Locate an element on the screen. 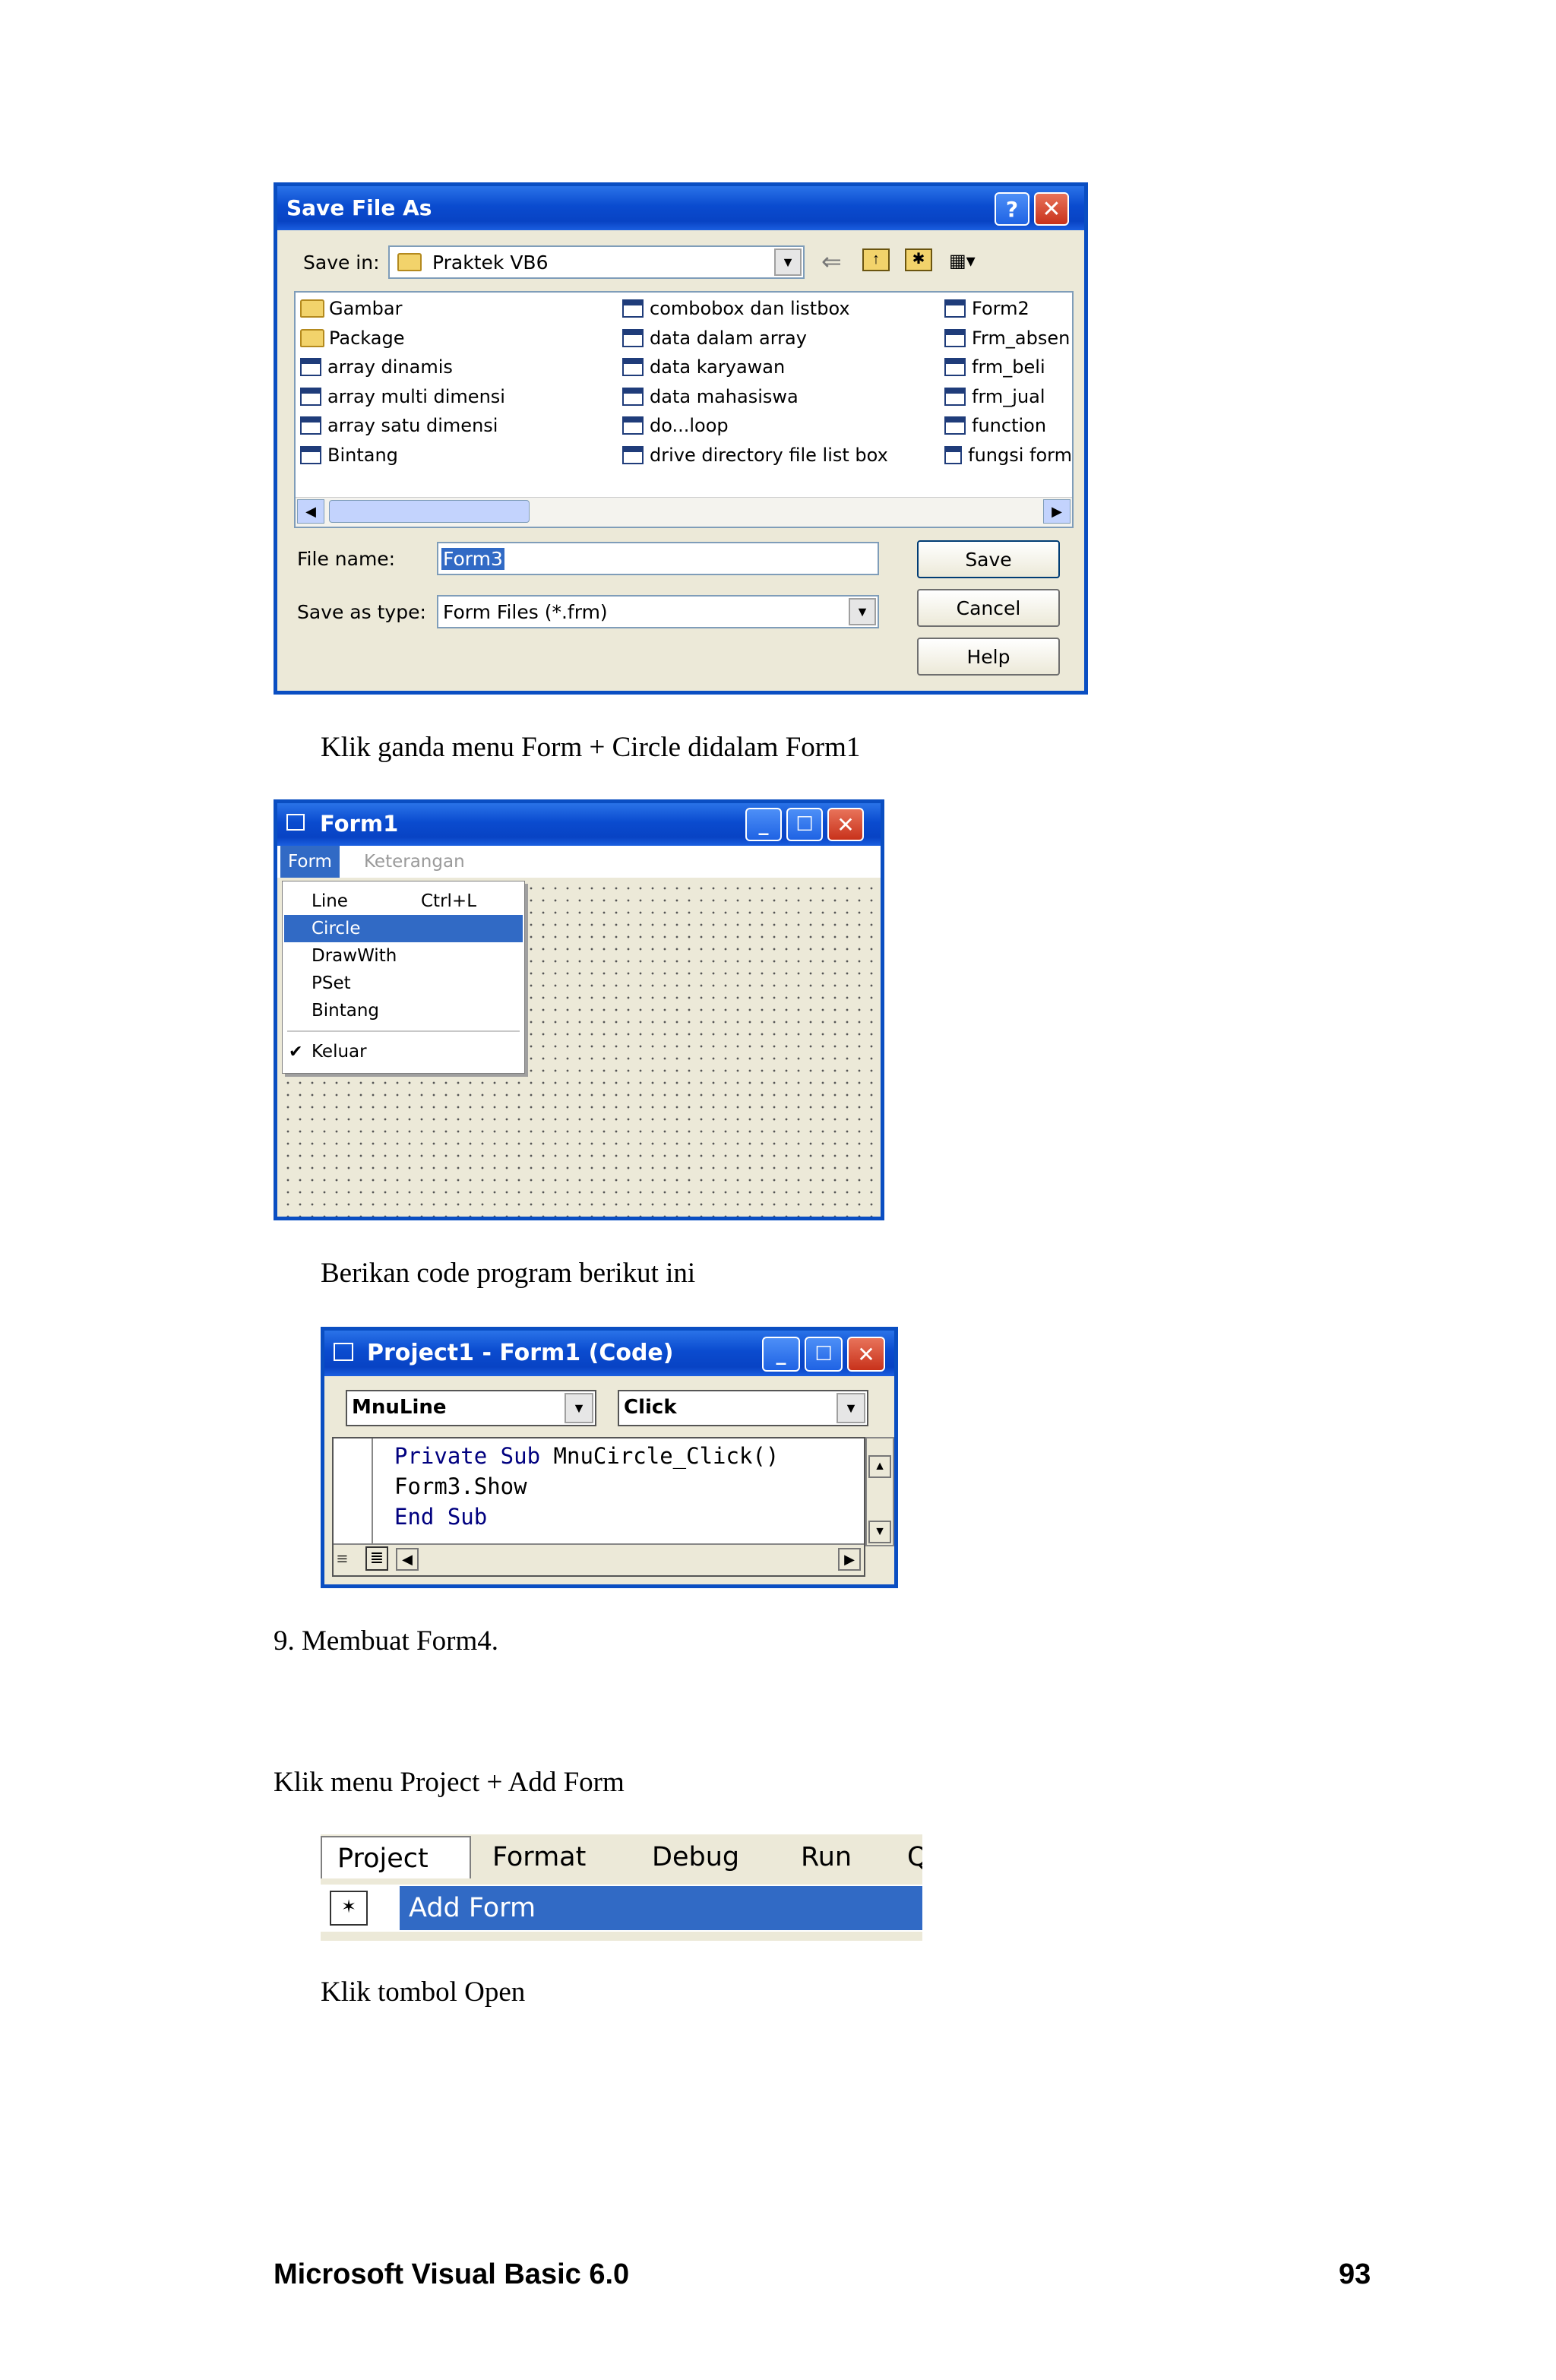 The width and height of the screenshot is (1556, 2380). file-list-item: frm_beli is located at coordinates (1008, 367).